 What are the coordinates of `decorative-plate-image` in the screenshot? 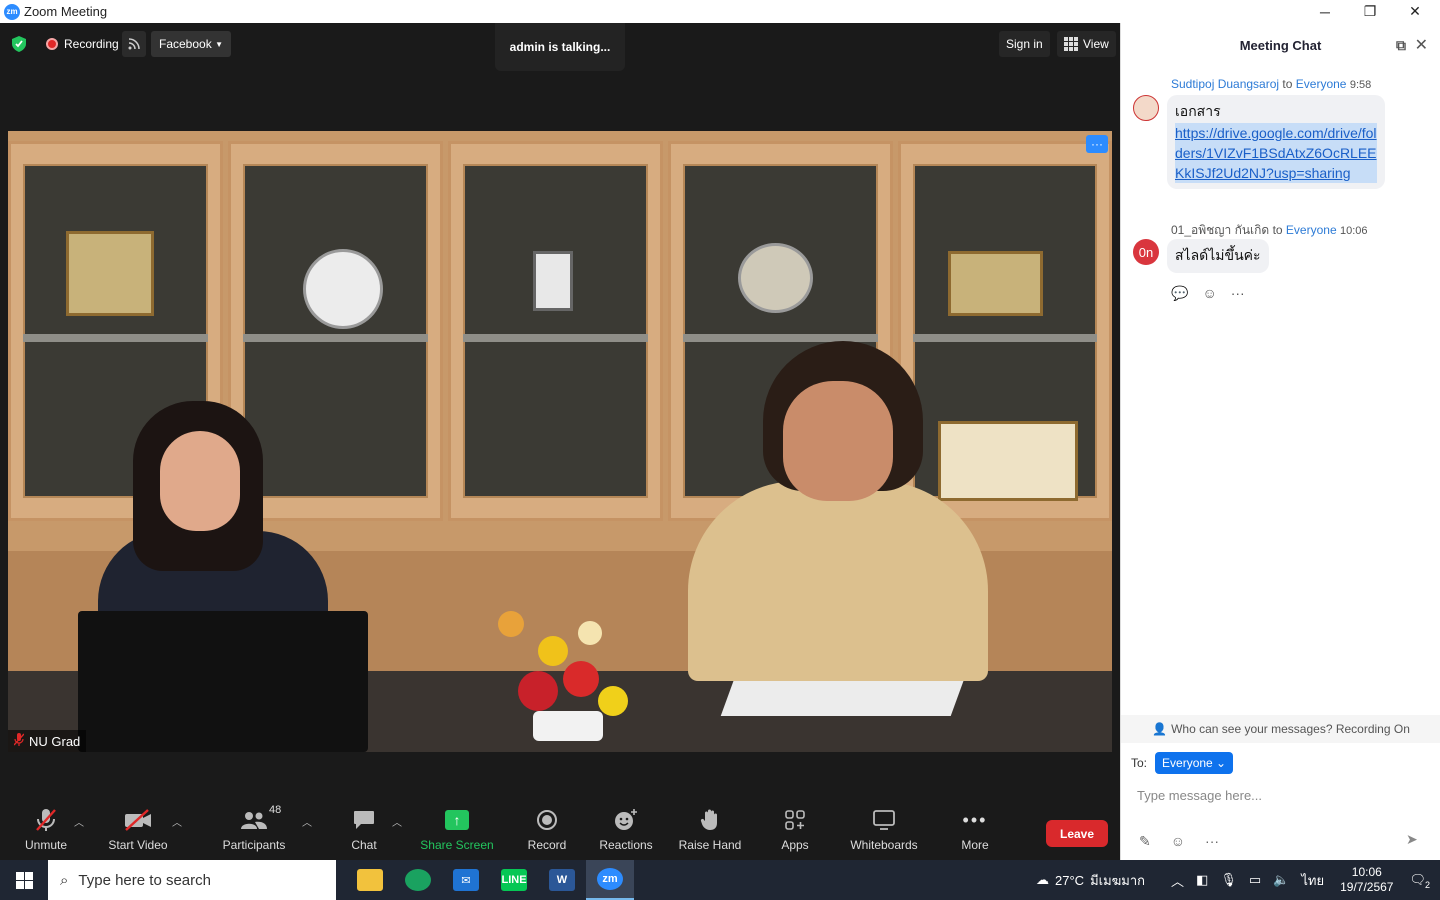 It's located at (343, 289).